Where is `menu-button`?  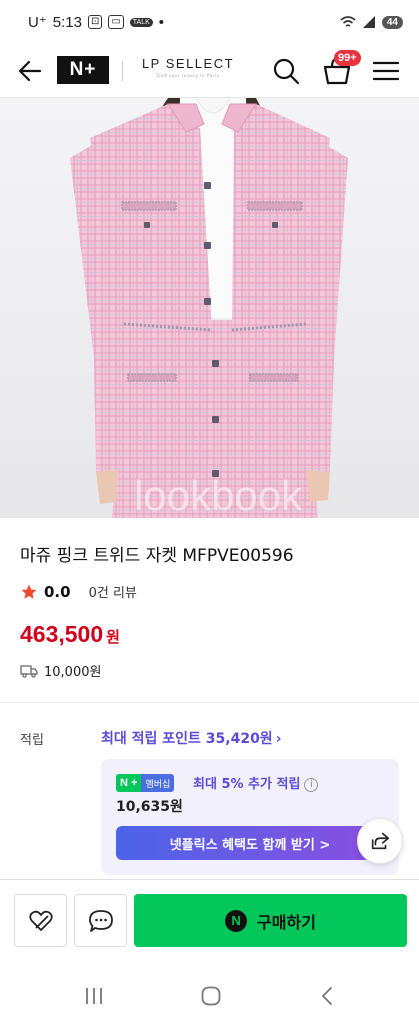
menu-button is located at coordinates (386, 71).